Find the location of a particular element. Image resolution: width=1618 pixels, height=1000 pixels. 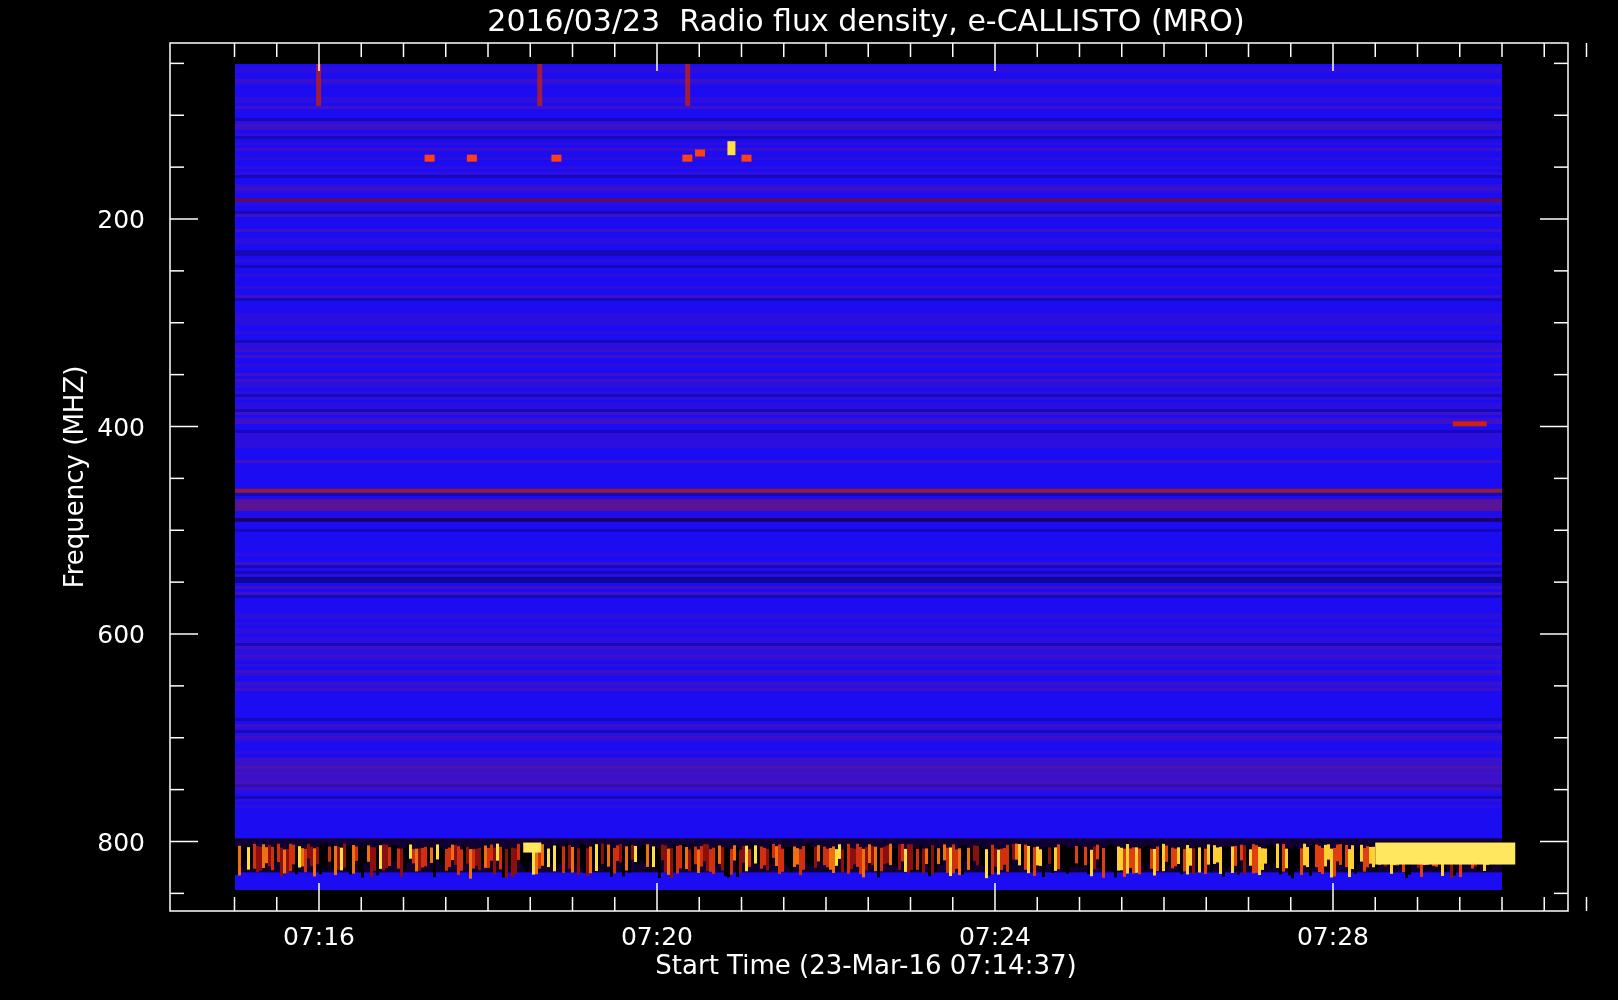

y-tick-label: 800 is located at coordinates (121, 842).